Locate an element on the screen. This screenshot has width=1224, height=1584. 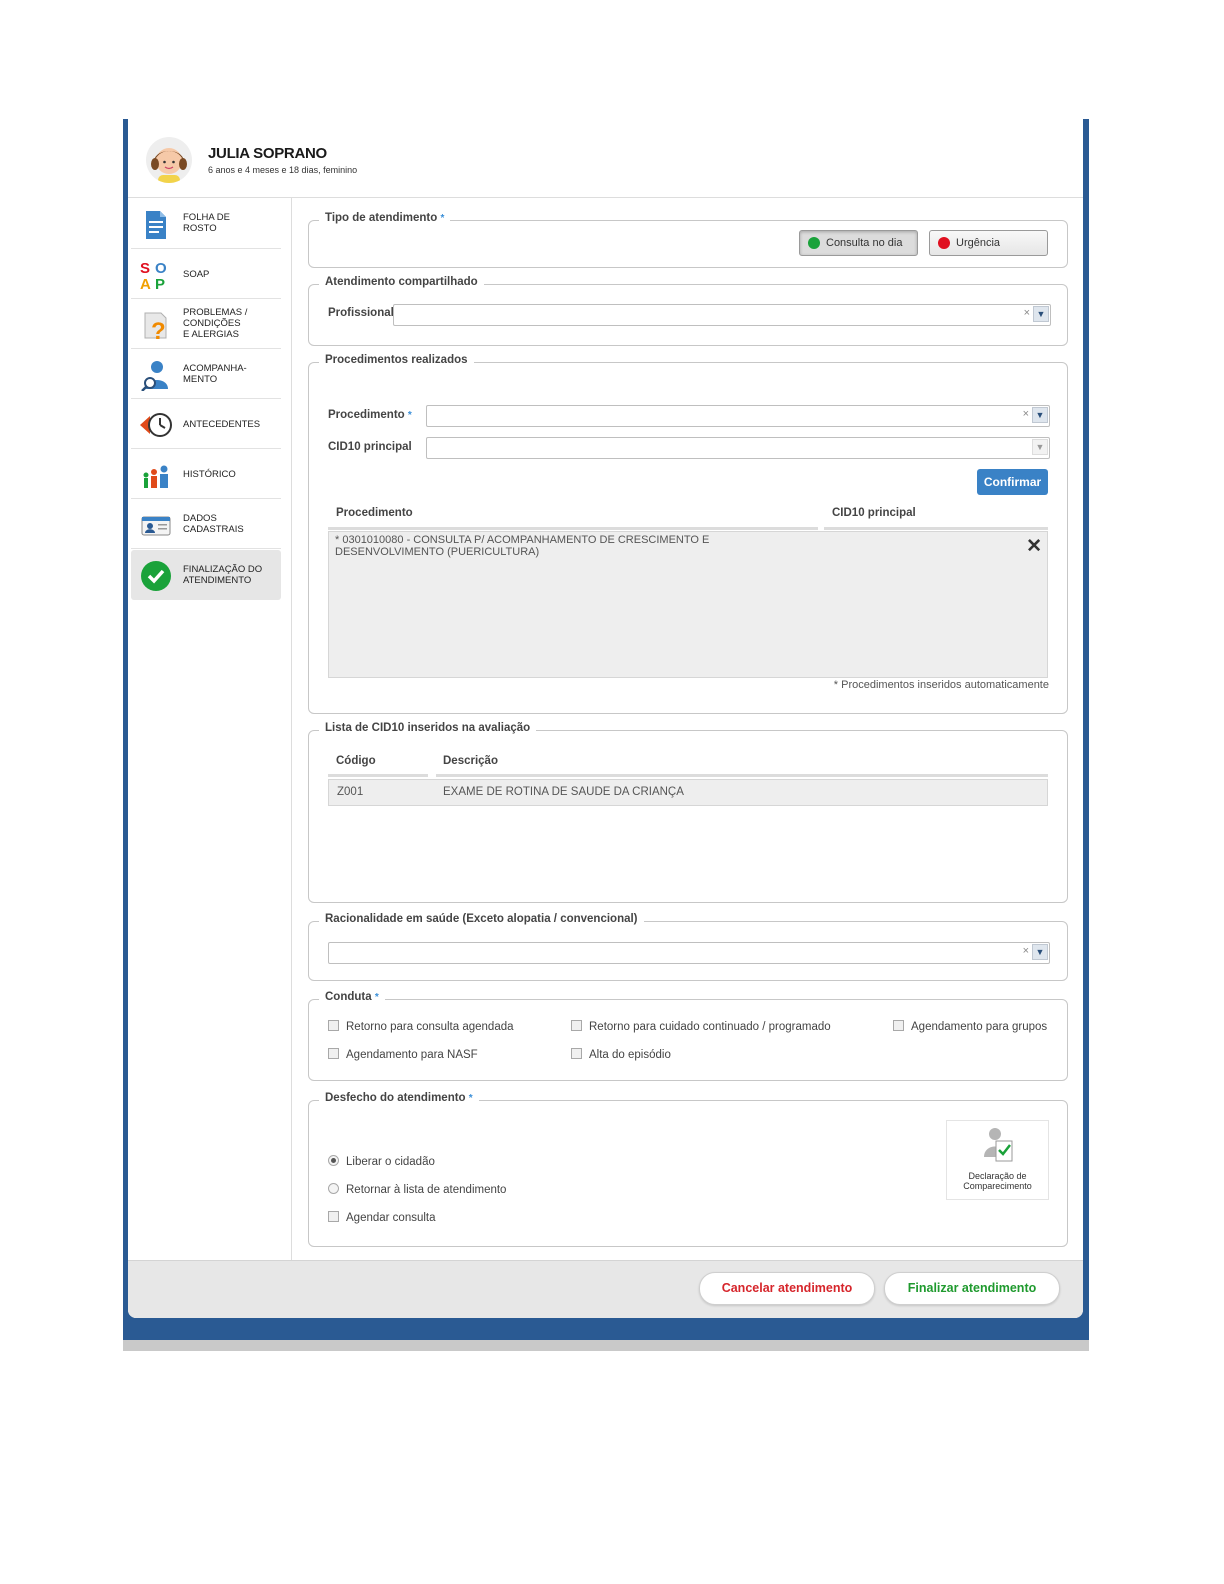
green-dot-icon is located at coordinates (814, 243).